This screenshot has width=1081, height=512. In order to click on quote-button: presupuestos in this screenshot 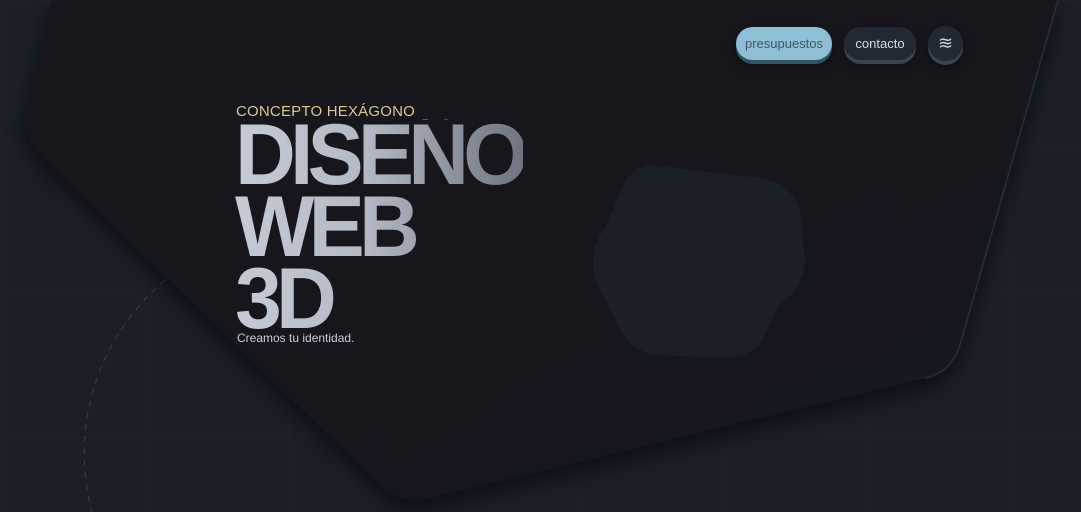, I will do `click(784, 43)`.